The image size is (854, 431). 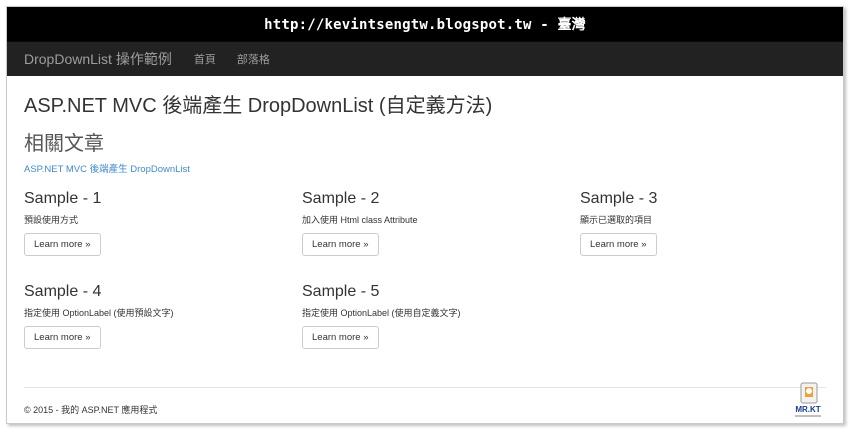 What do you see at coordinates (341, 198) in the screenshot?
I see `sample-title: Sample - 2` at bounding box center [341, 198].